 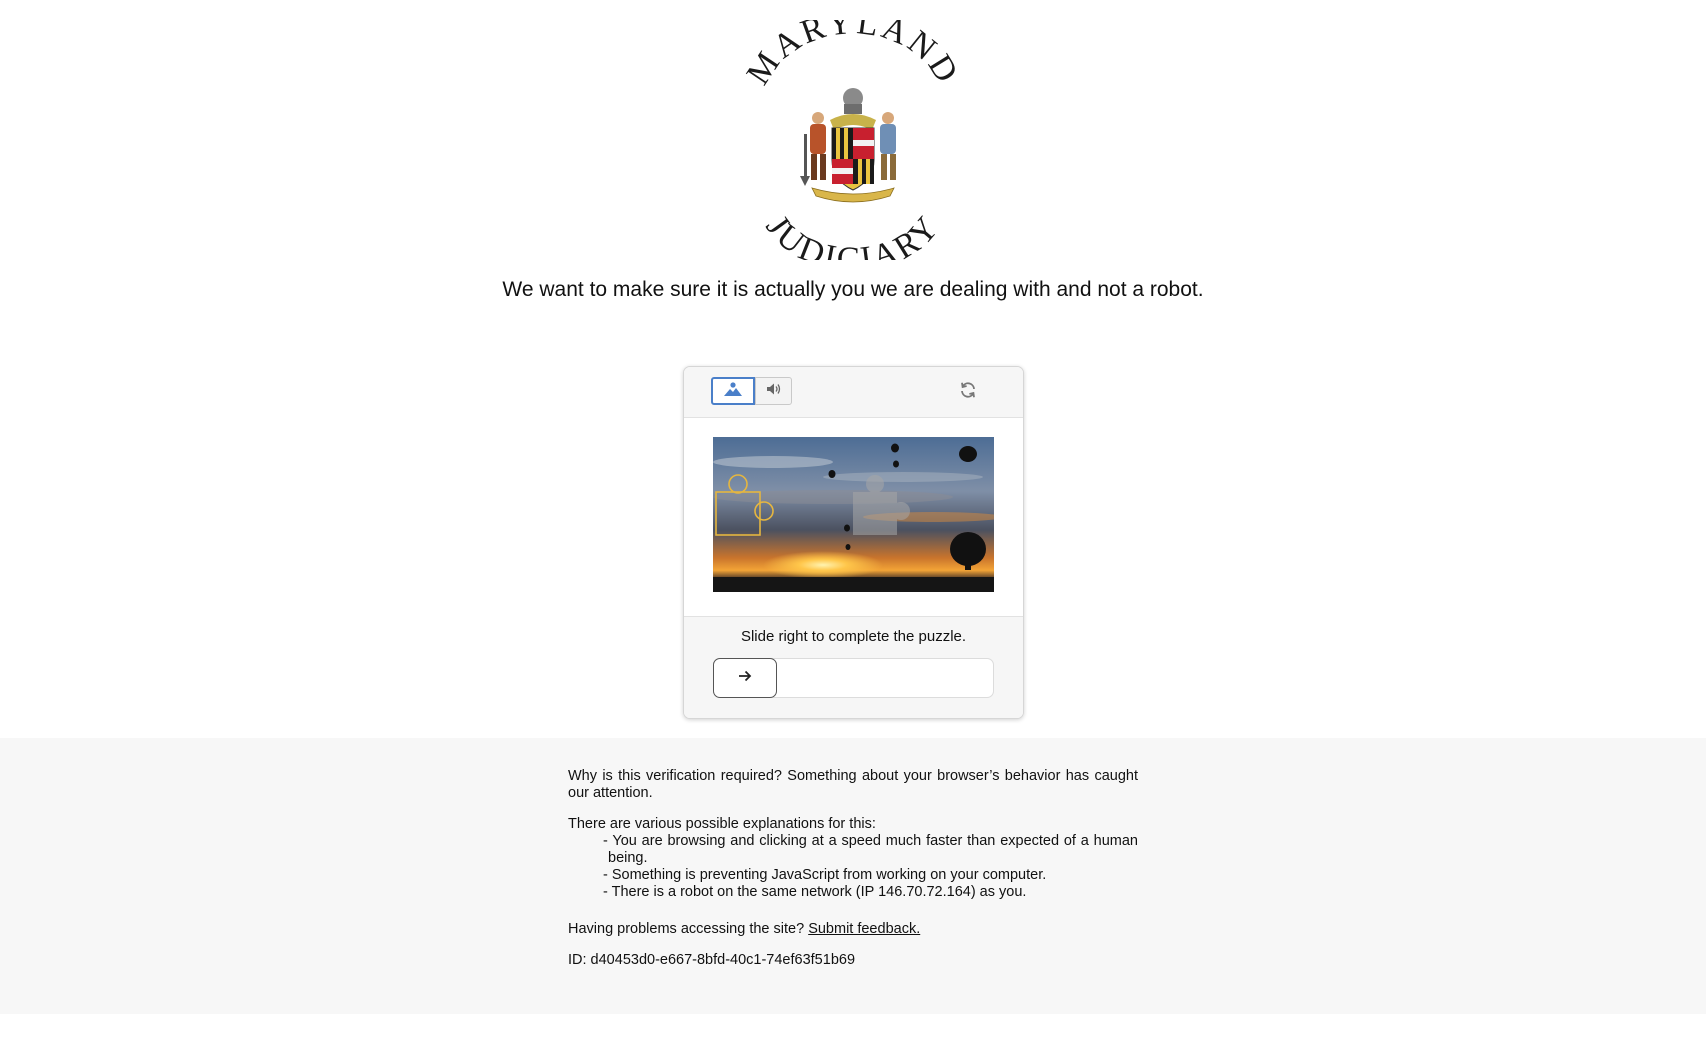 I want to click on svg-text: JUDICIARY, so click(x=853, y=234).